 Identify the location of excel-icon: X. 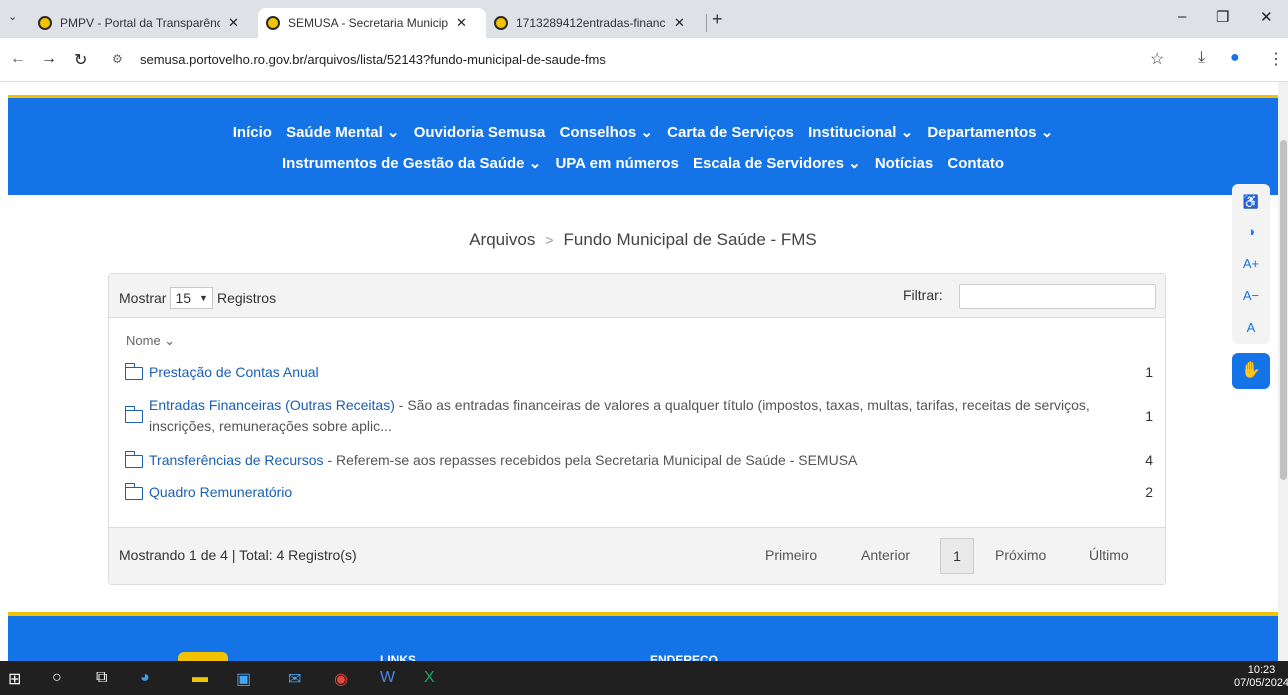
(429, 678).